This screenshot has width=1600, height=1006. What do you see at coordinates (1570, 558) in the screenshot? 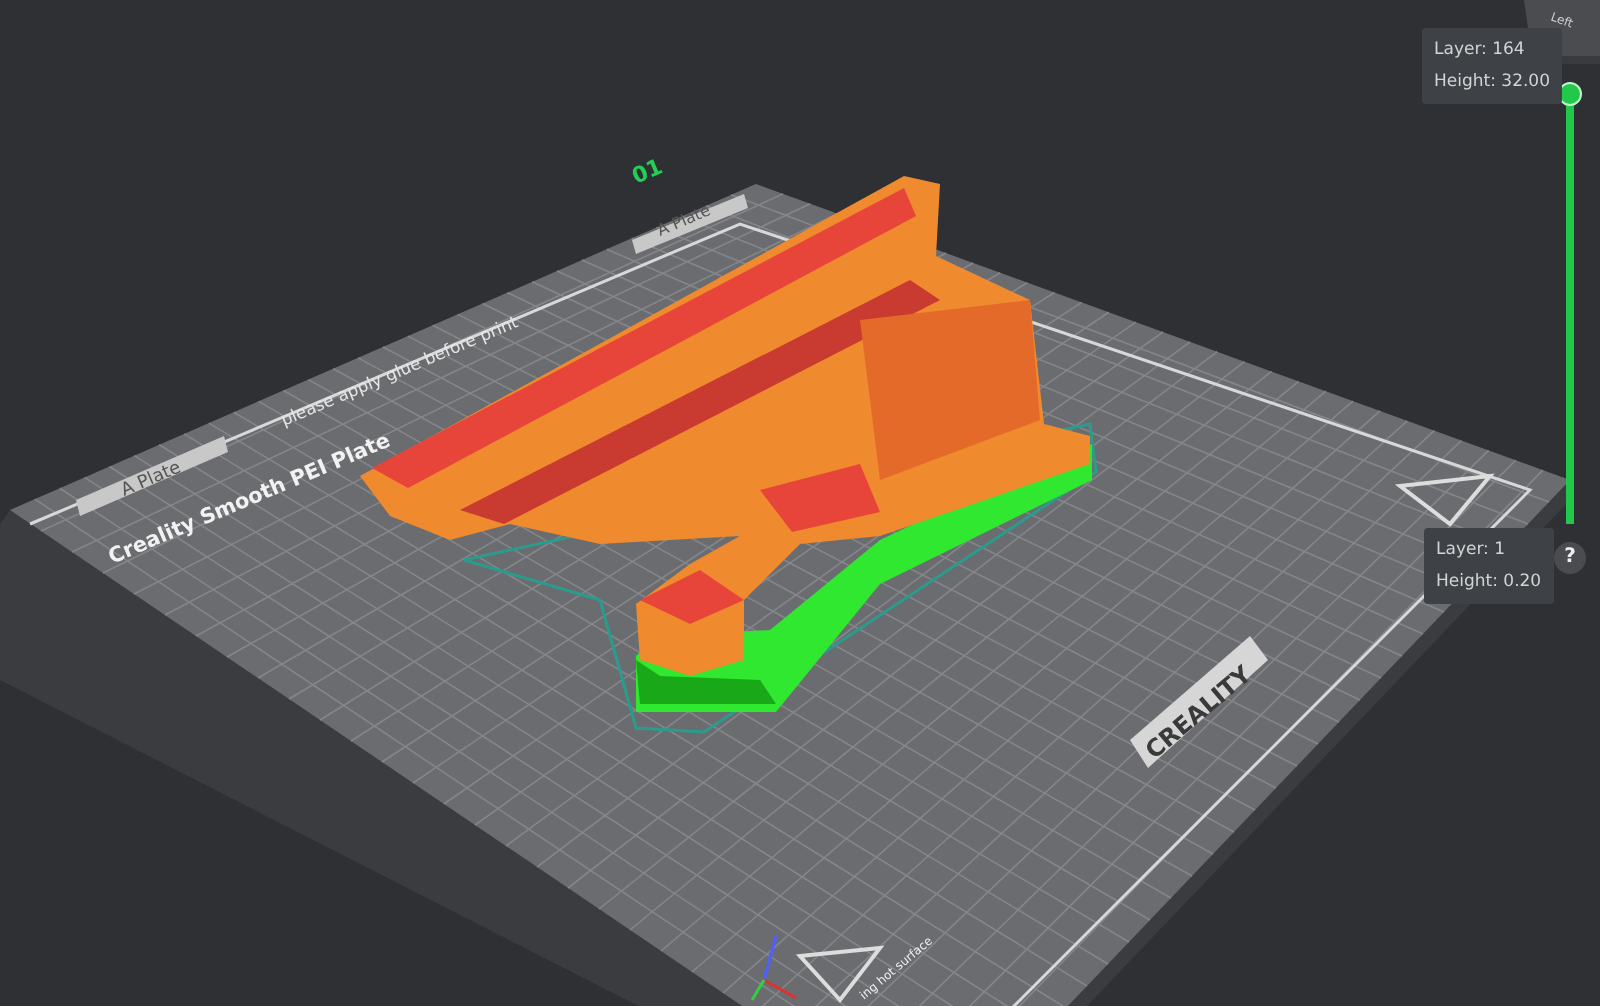
I see `help-button: ?` at bounding box center [1570, 558].